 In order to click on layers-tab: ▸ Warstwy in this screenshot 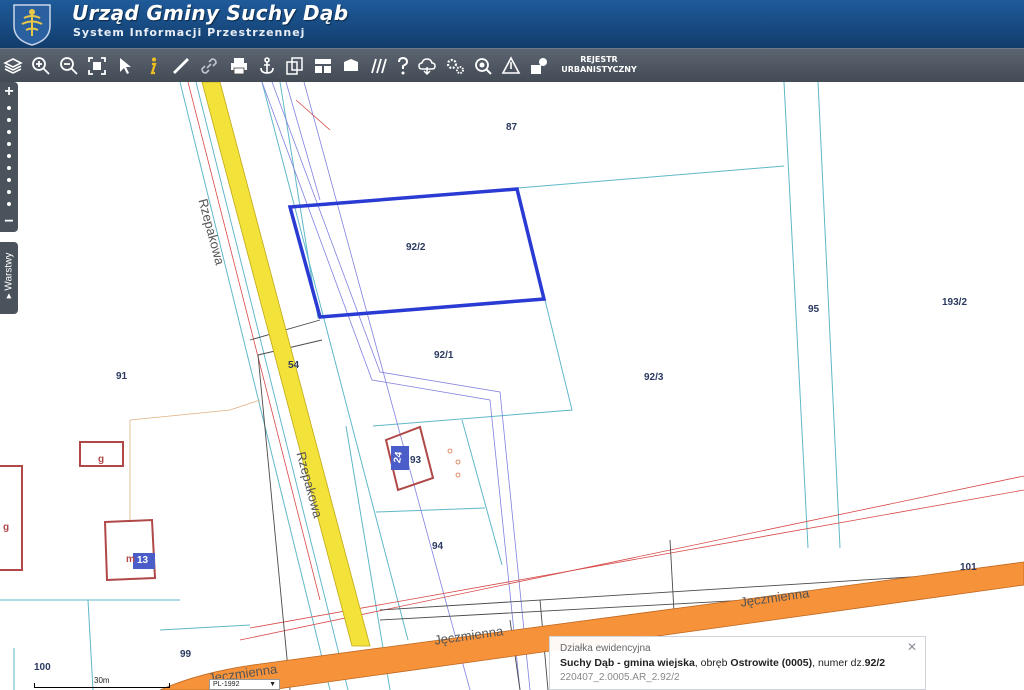, I will do `click(9, 278)`.